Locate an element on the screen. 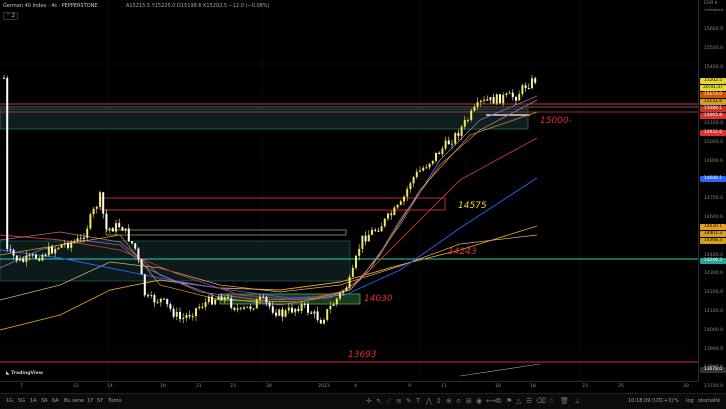  star-icon: ☆ is located at coordinates (551, 401).